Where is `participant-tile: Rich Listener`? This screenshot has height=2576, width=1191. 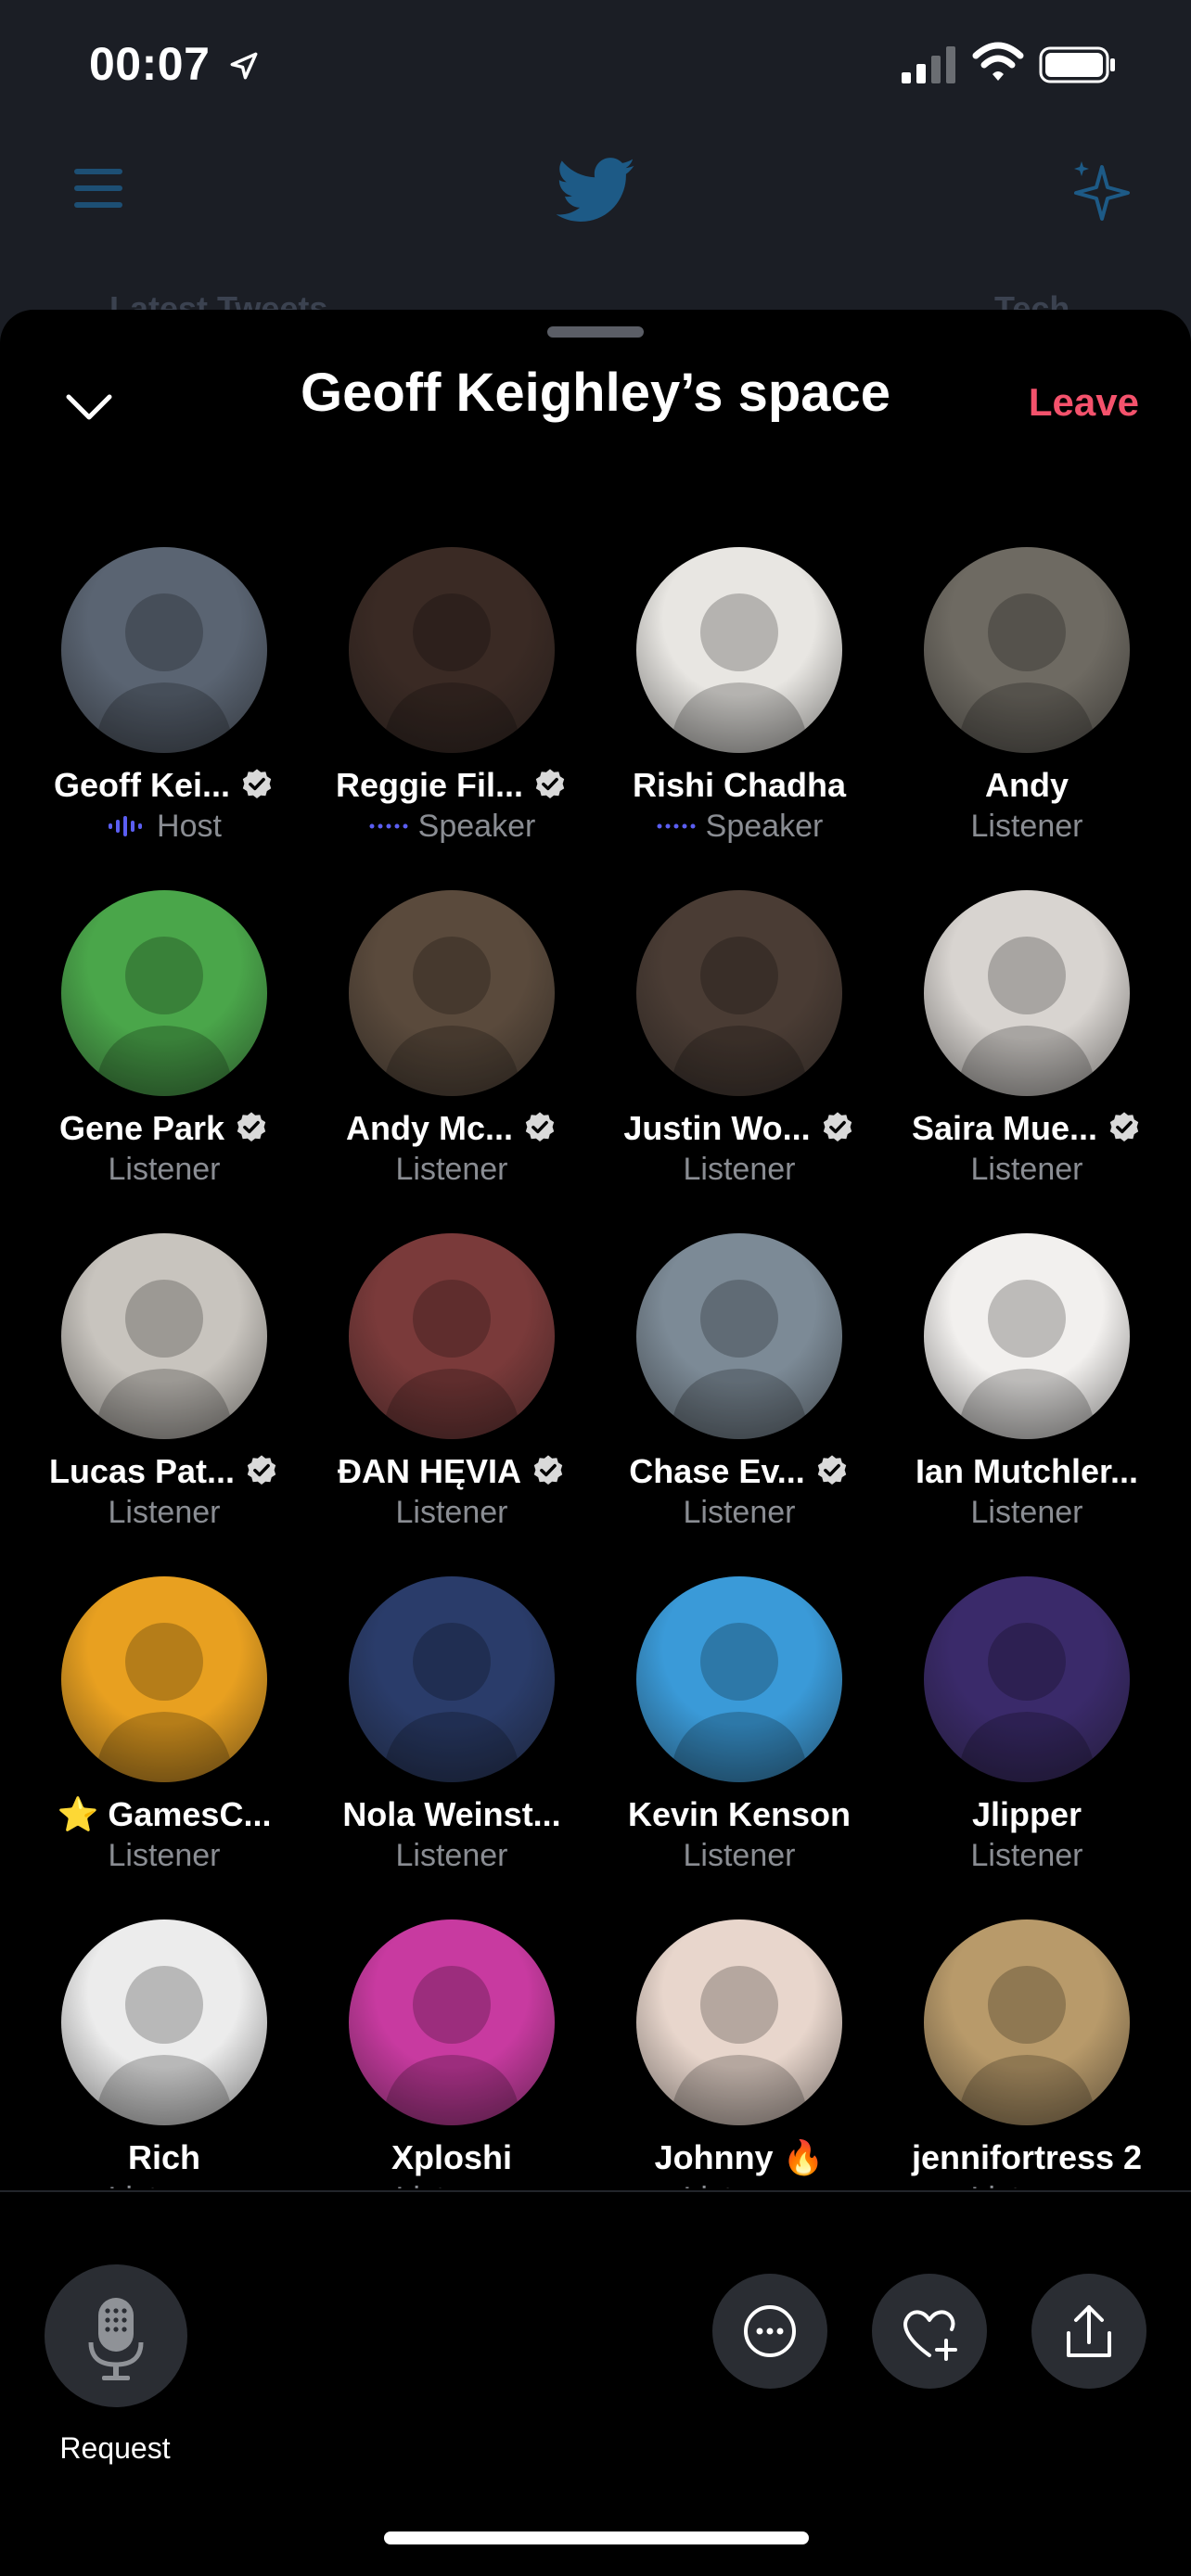 participant-tile: Rich Listener is located at coordinates (164, 2053).